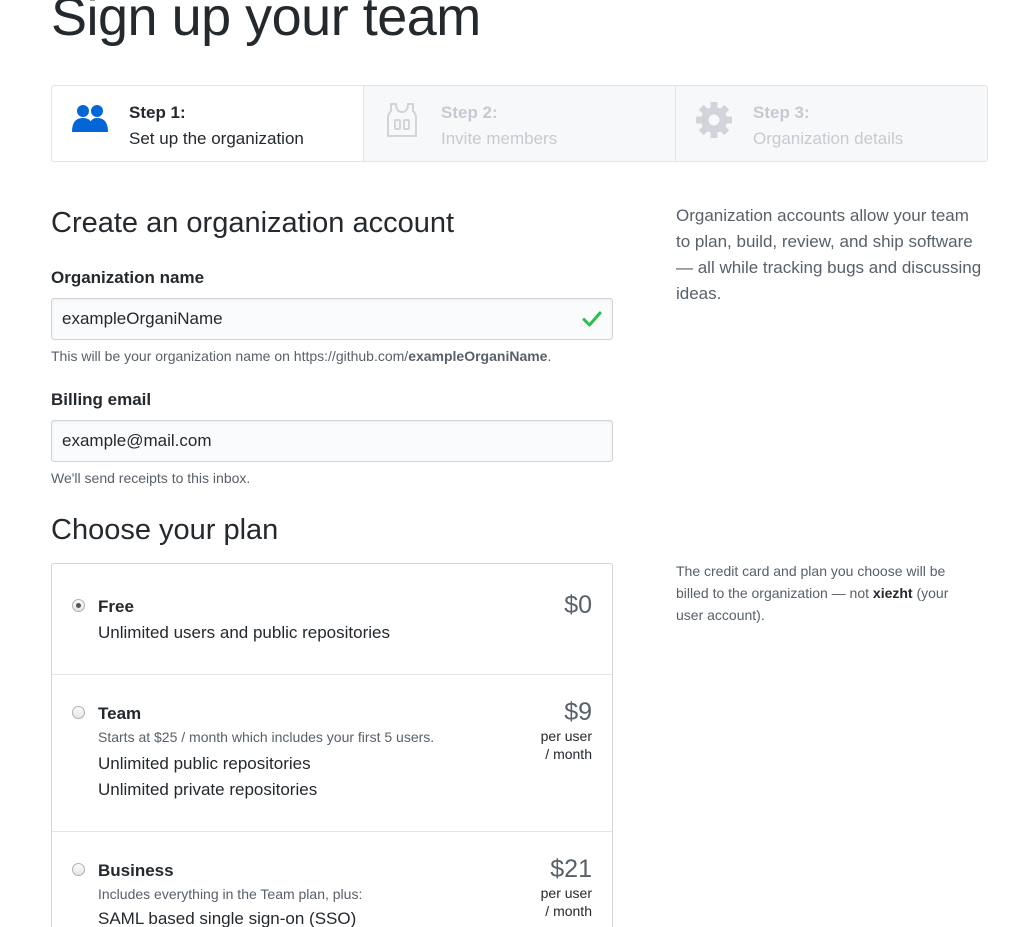 The image size is (1025, 927). What do you see at coordinates (116, 606) in the screenshot?
I see `plan-name: Free` at bounding box center [116, 606].